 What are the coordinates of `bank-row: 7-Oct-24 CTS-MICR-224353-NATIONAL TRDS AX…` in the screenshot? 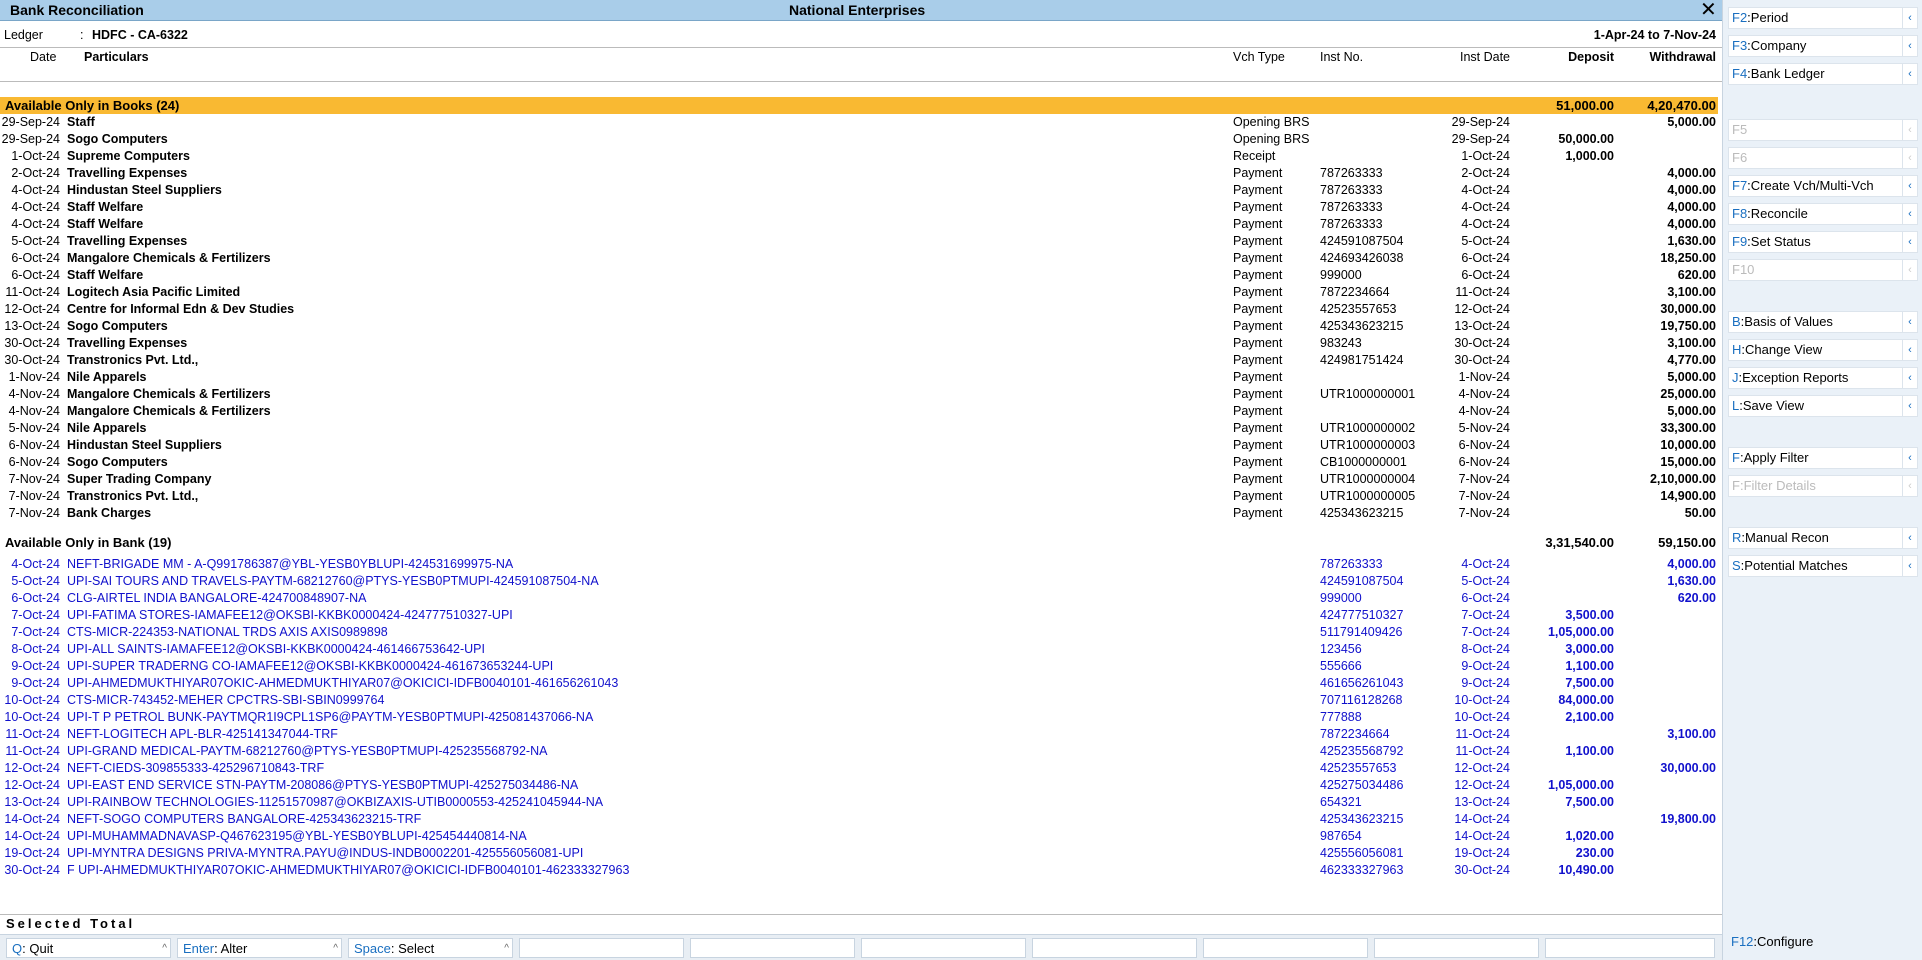 It's located at (859, 632).